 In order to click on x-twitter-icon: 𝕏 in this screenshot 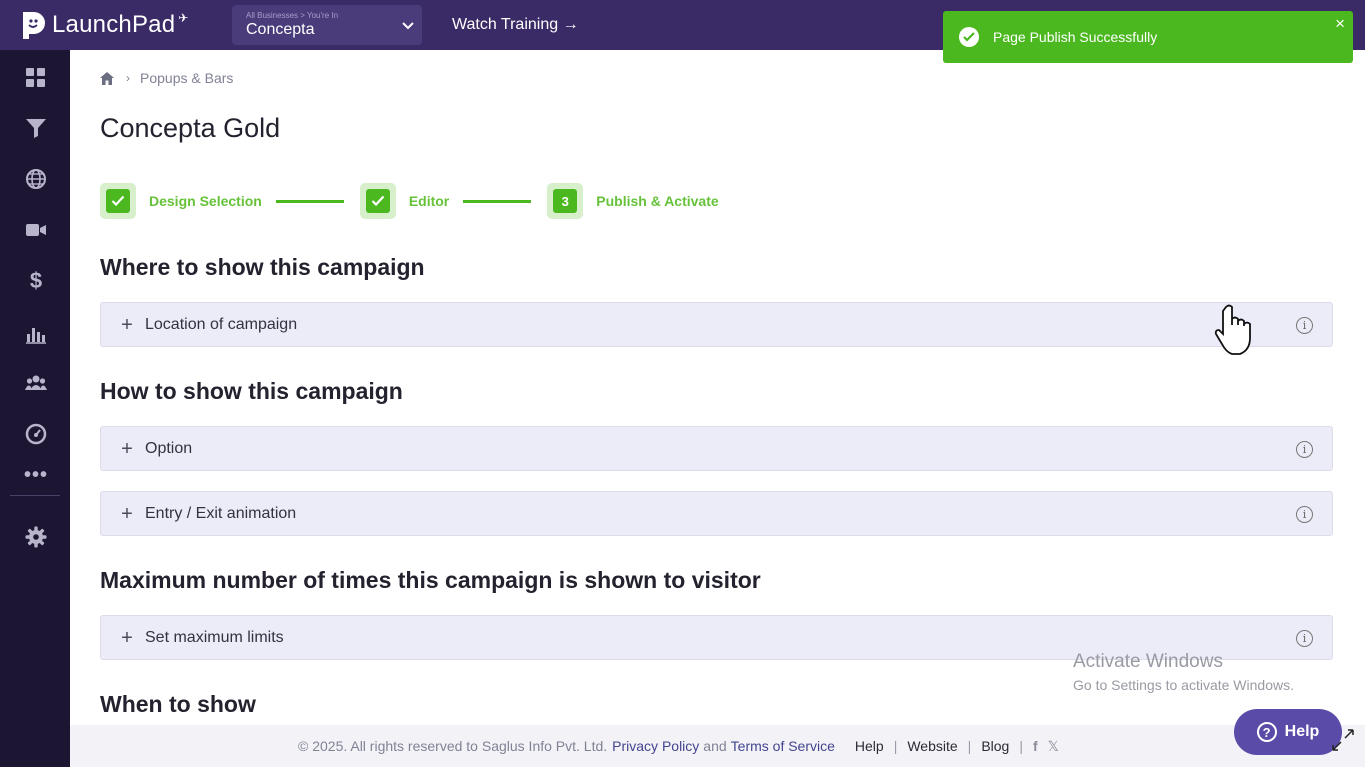, I will do `click(1053, 746)`.